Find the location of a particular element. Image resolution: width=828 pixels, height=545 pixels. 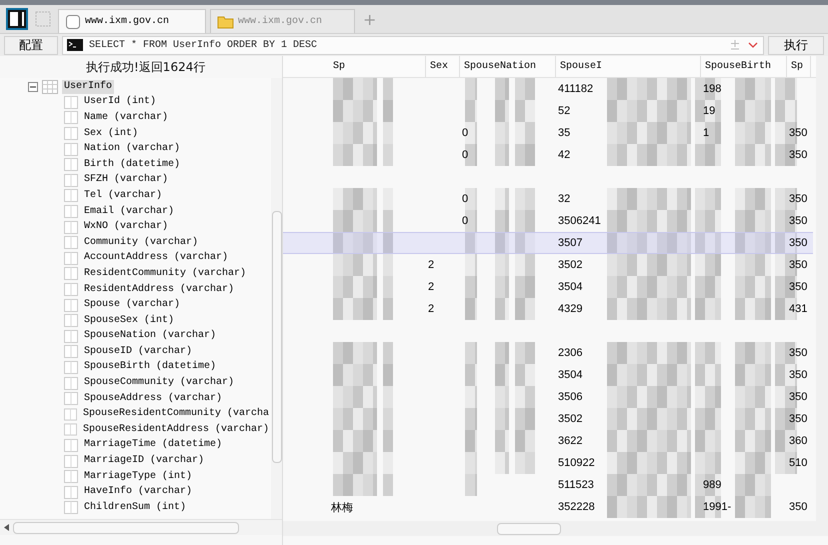

tree-item: Community (varchar) is located at coordinates (141, 243).